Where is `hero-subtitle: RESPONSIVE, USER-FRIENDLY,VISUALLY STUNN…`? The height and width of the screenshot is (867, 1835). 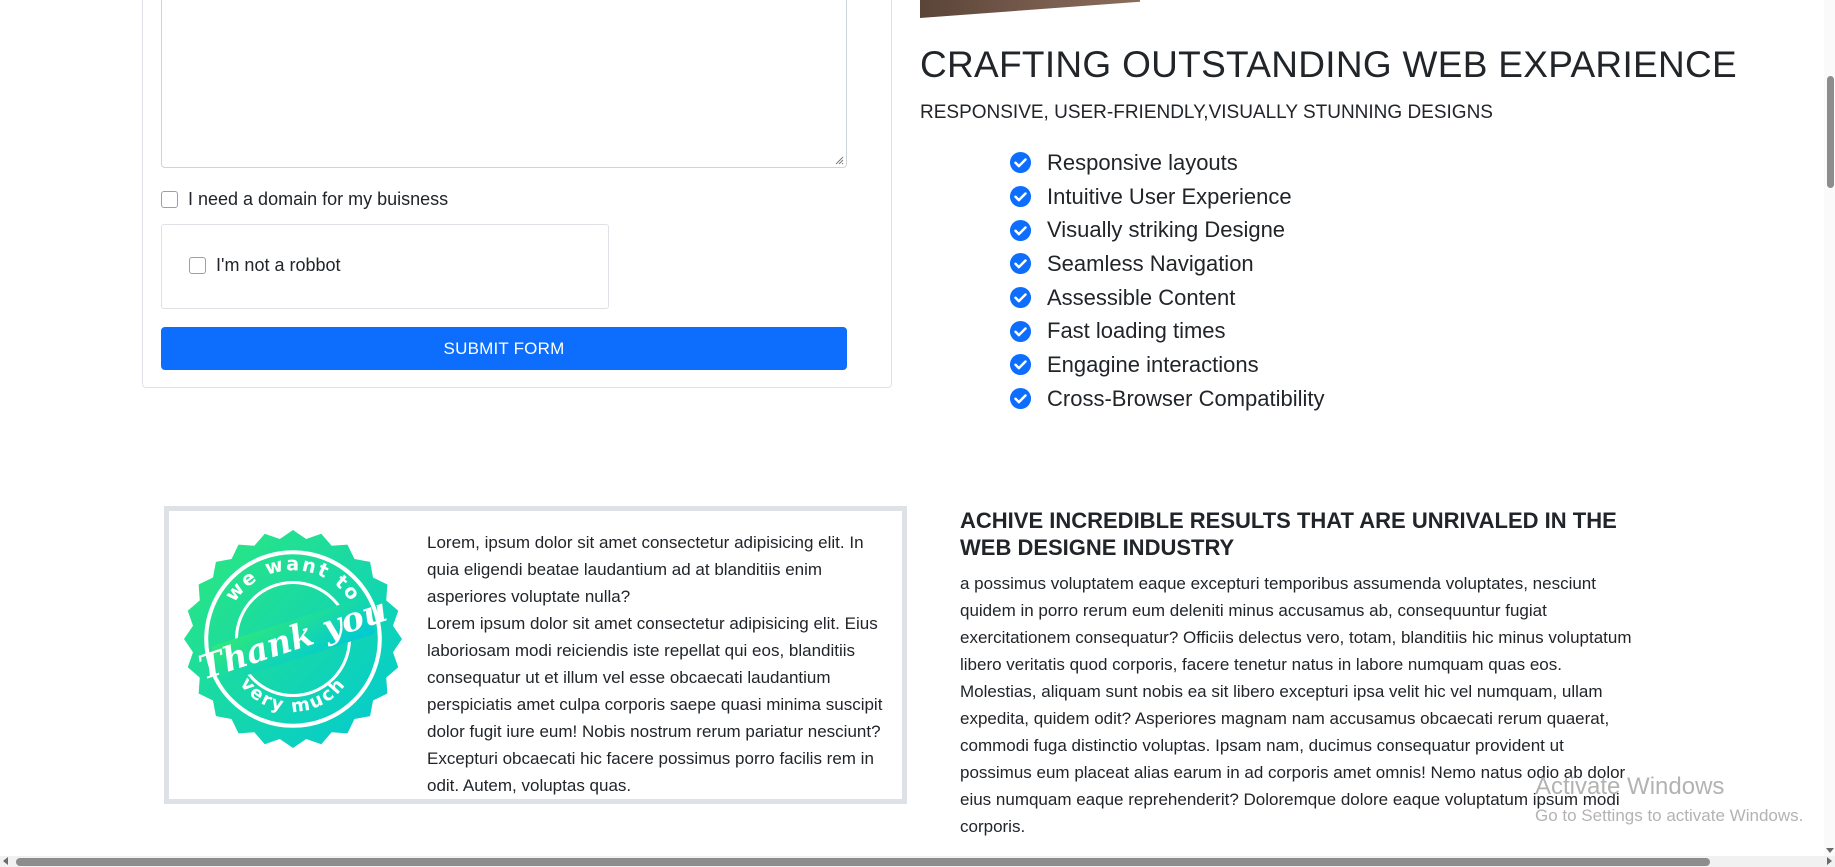 hero-subtitle: RESPONSIVE, USER-FRIENDLY,VISUALLY STUNN… is located at coordinates (1206, 112).